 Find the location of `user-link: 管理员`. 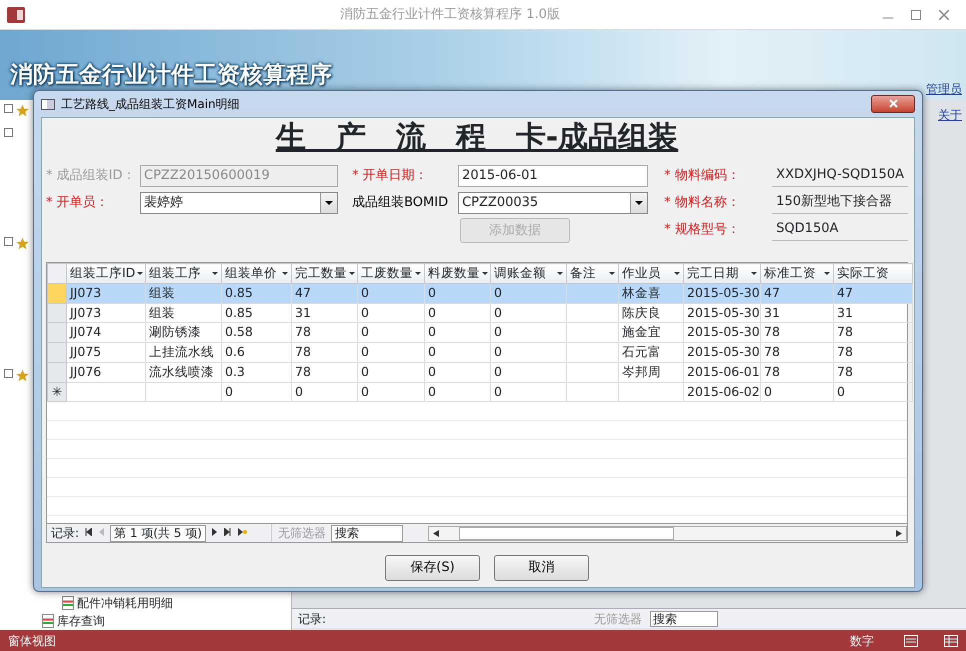

user-link: 管理员 is located at coordinates (944, 89).